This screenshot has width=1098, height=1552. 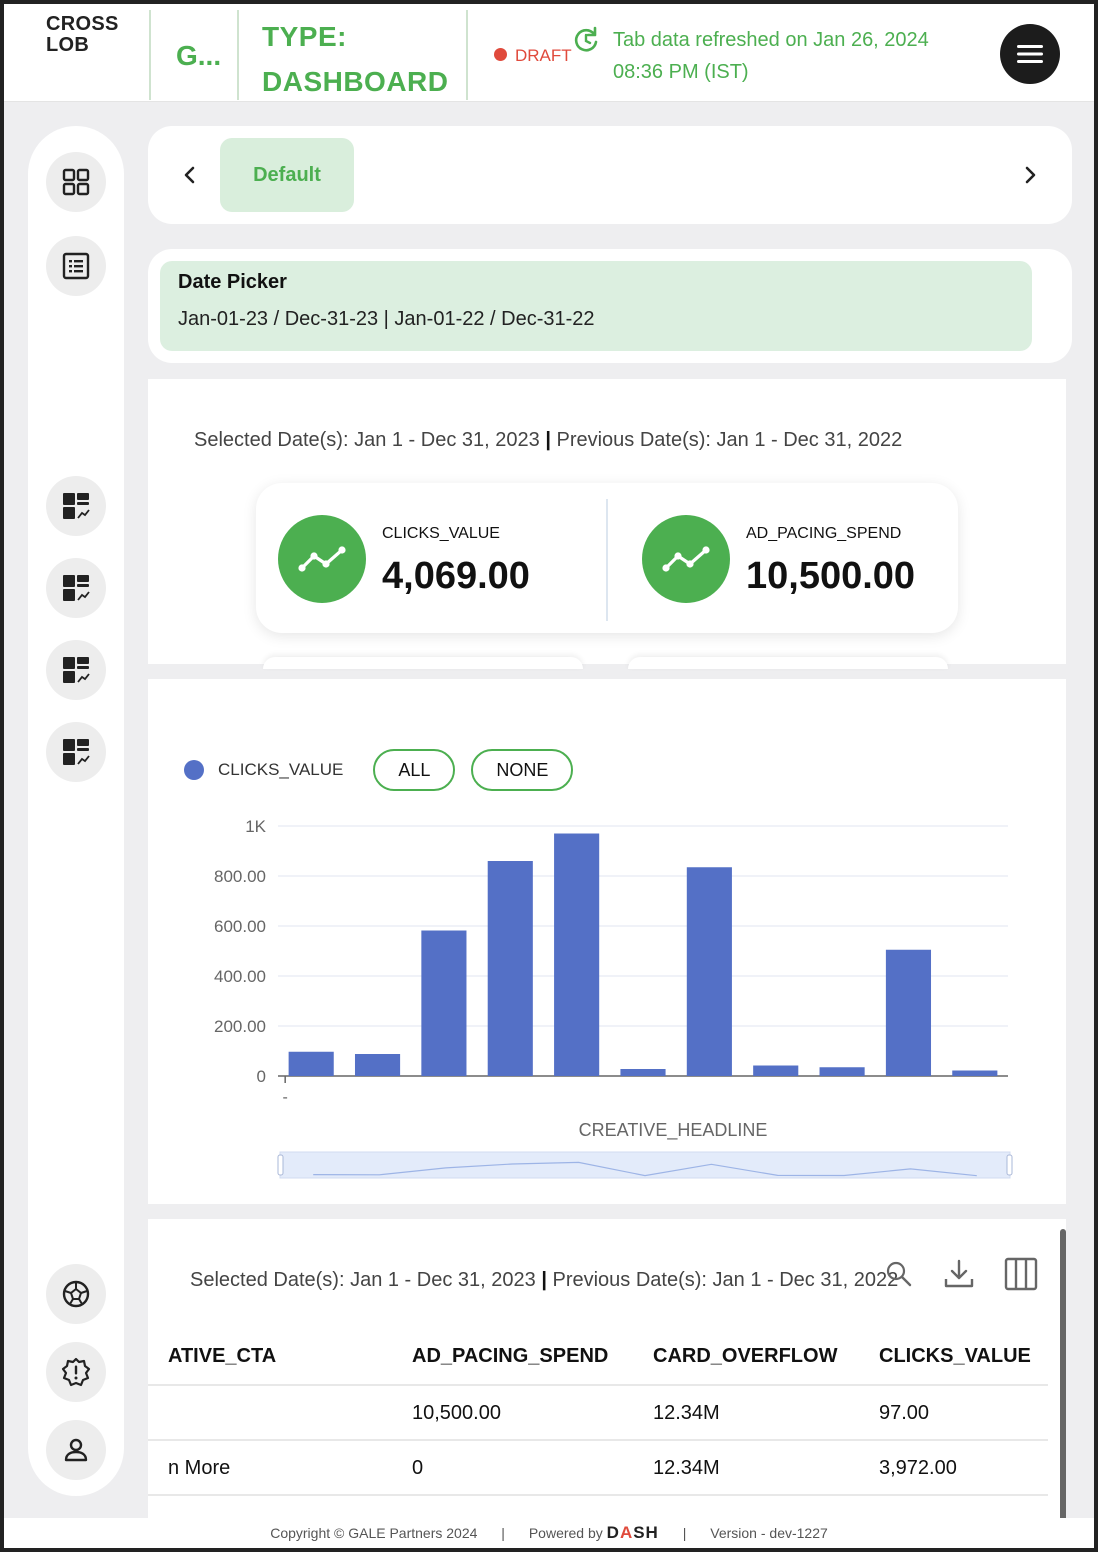 I want to click on status-badge: DRAFT, so click(x=533, y=56).